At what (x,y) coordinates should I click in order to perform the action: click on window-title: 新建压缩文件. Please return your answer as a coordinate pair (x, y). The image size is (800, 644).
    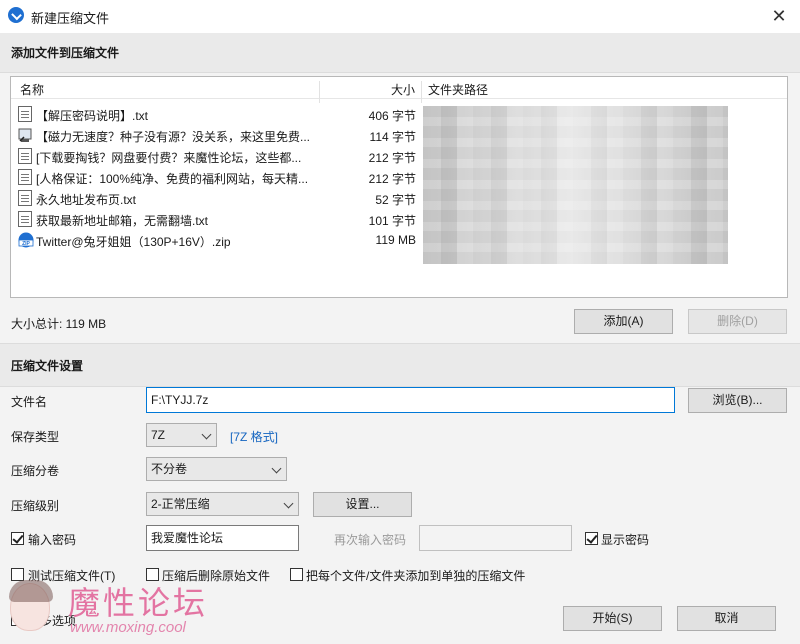
    Looking at the image, I should click on (70, 18).